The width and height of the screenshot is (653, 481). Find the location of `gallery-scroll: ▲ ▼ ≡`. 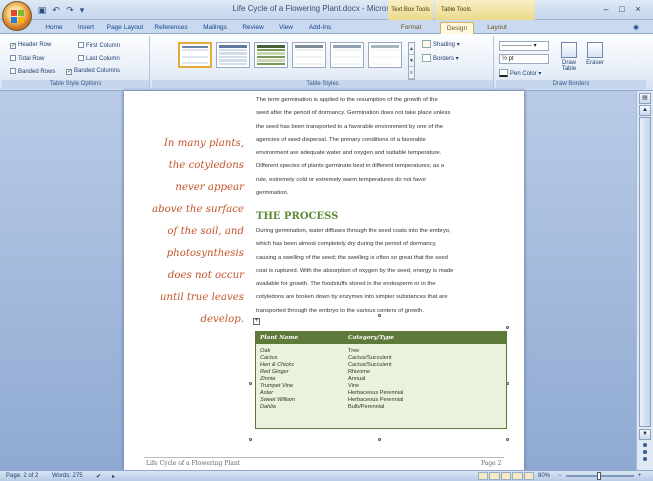

gallery-scroll: ▲ ▼ ≡ is located at coordinates (411, 61).